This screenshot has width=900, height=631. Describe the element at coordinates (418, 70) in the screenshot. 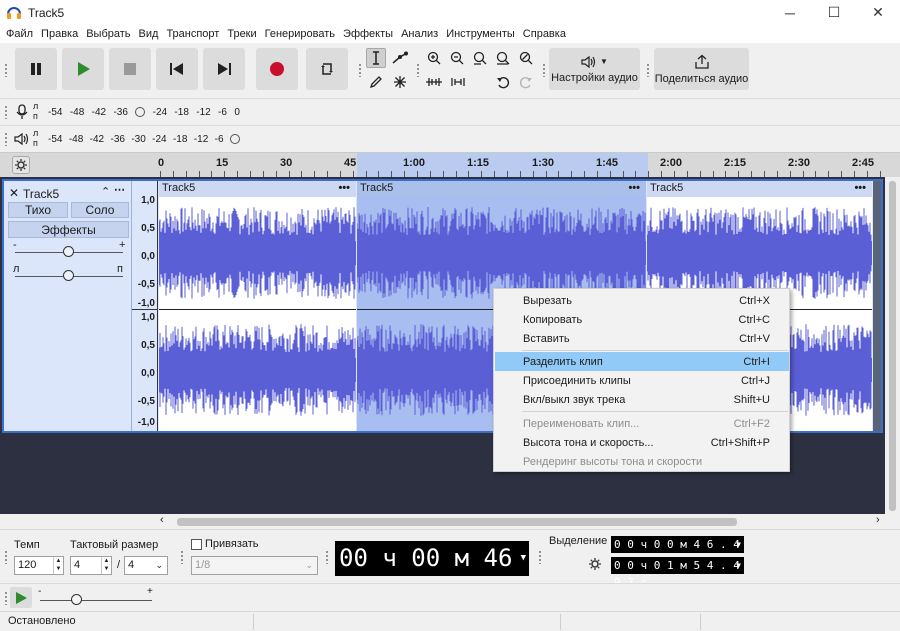

I see `zoom-grip-icon` at that location.